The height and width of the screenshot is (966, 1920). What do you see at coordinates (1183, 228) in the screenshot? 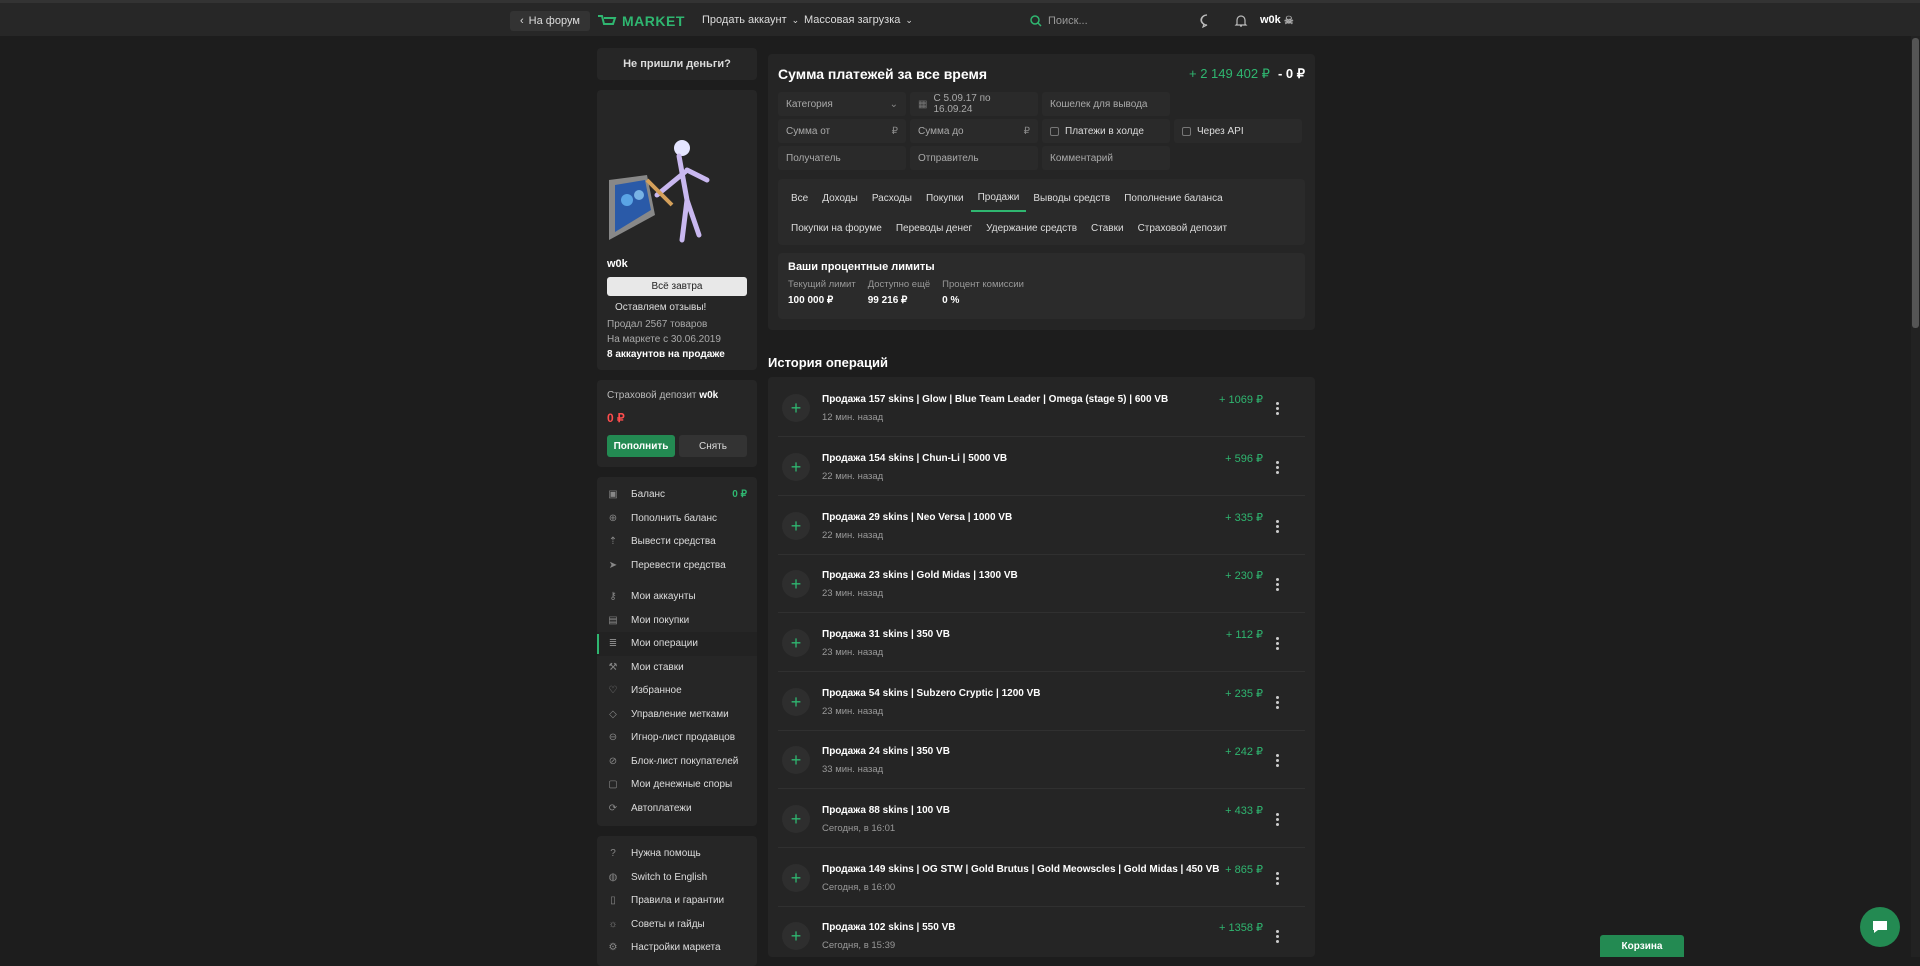
I see `tab-insurance-deposit: Страховой депозит` at bounding box center [1183, 228].